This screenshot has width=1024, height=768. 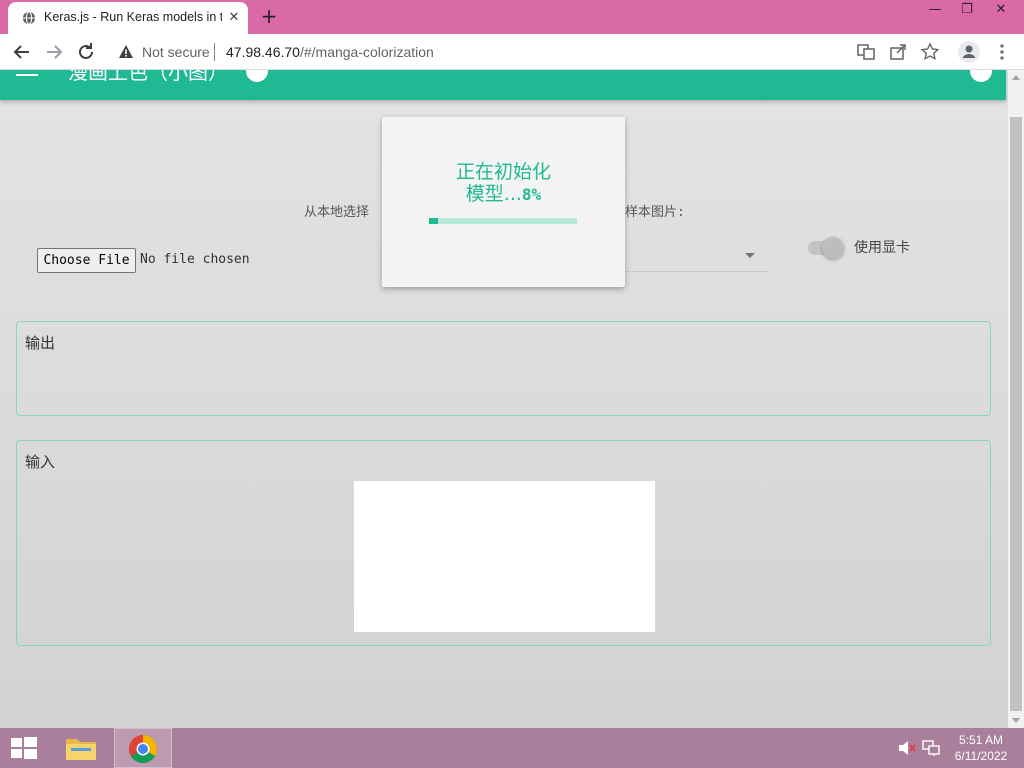 I want to click on gpu-toggle-switch, so click(x=827, y=248).